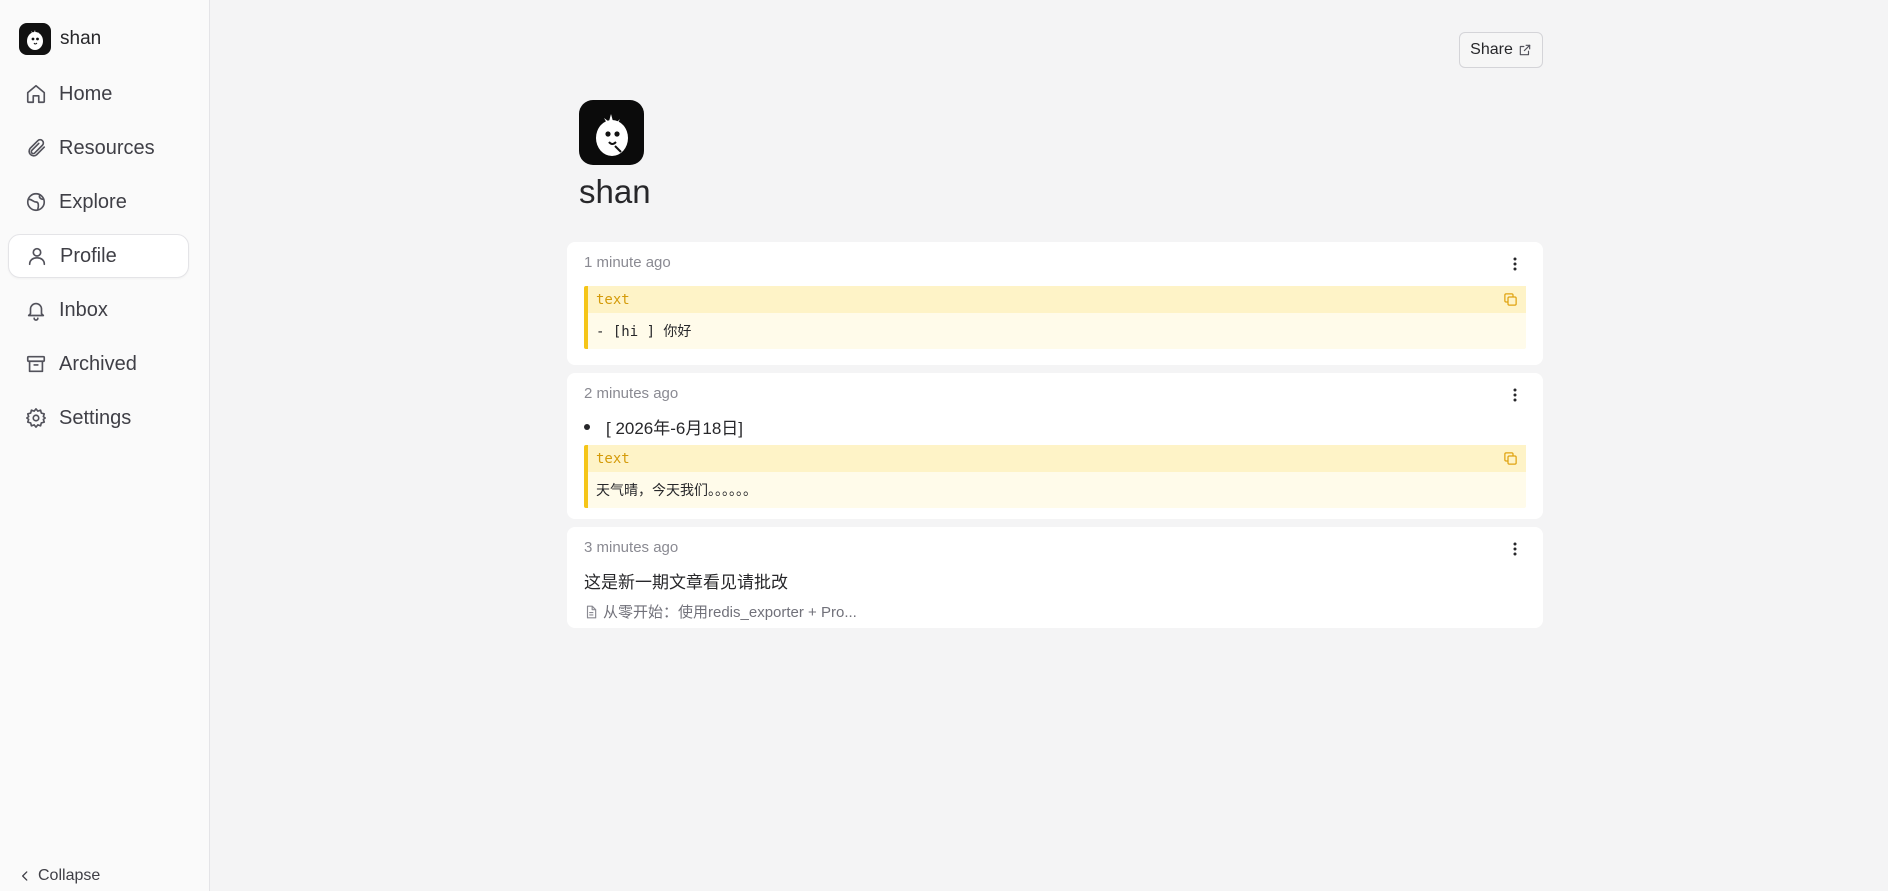 This screenshot has width=1888, height=891. I want to click on code-block: text 天气晴，今天我们。。。。。。, so click(1055, 476).